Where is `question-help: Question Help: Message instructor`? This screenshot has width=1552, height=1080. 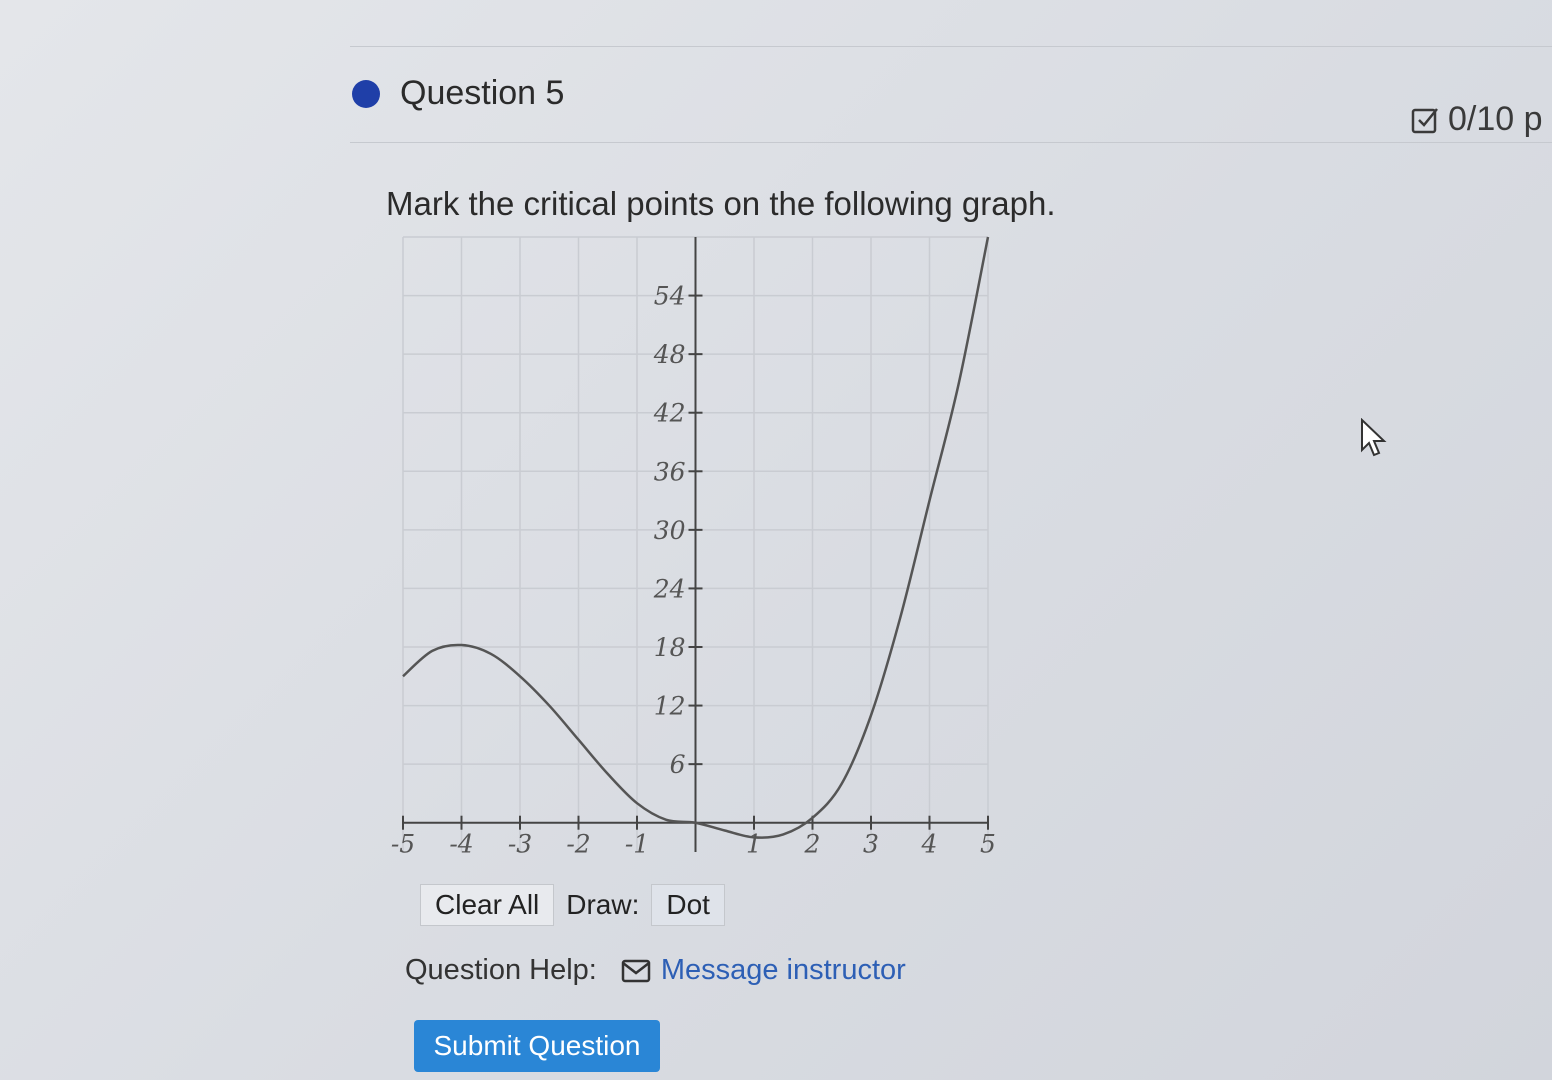 question-help: Question Help: Message instructor is located at coordinates (655, 970).